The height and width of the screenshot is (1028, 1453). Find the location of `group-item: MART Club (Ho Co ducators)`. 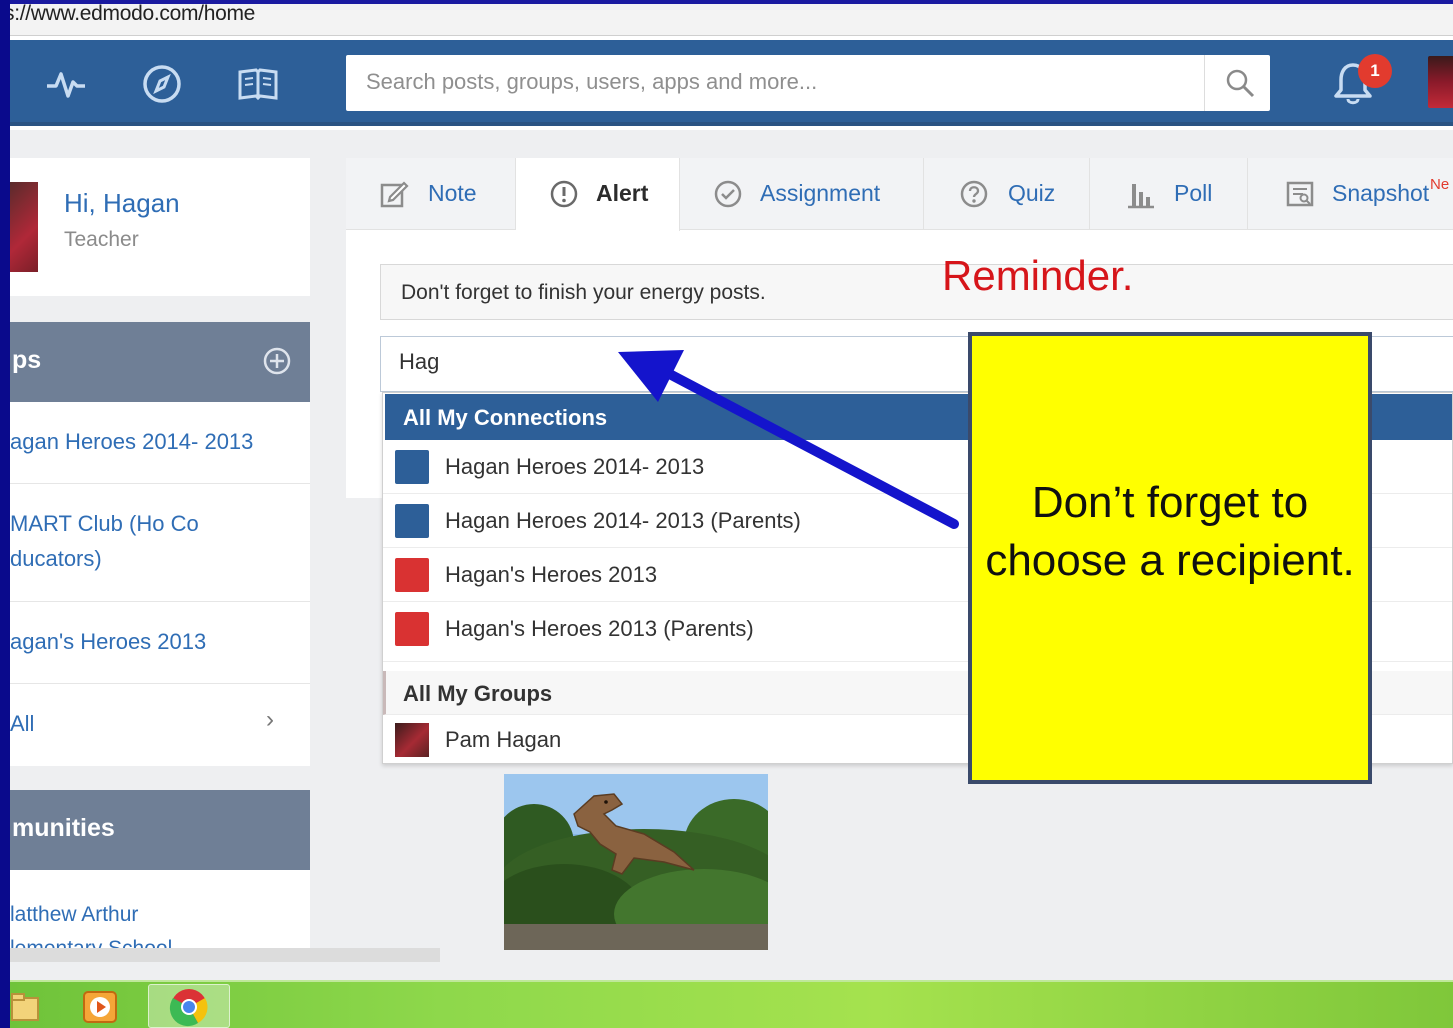

group-item: MART Club (Ho Co ducators) is located at coordinates (160, 543).